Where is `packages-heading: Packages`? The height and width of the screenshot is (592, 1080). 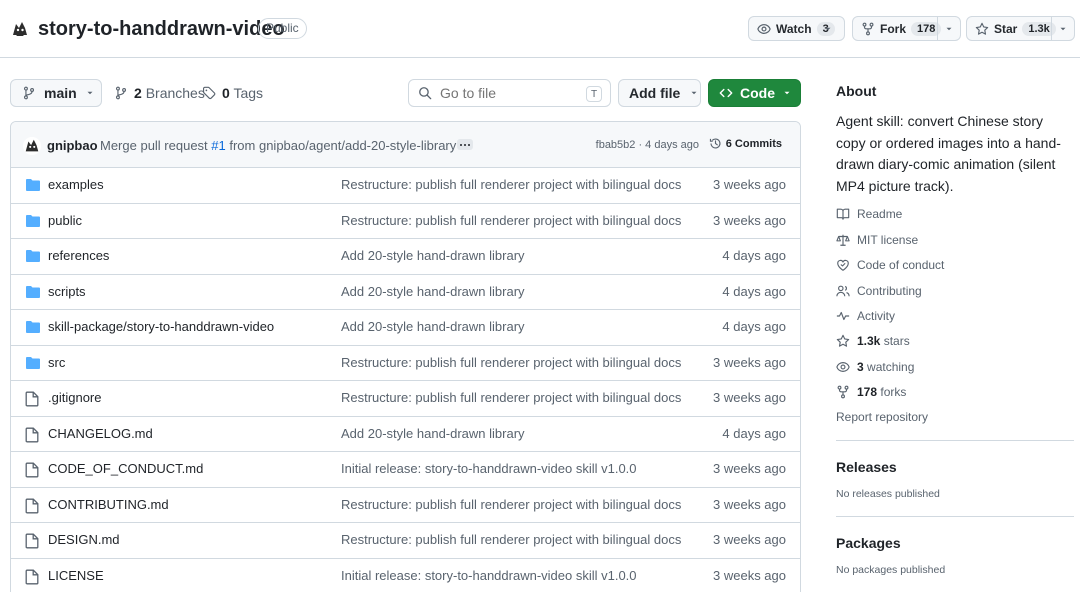 packages-heading: Packages is located at coordinates (868, 543).